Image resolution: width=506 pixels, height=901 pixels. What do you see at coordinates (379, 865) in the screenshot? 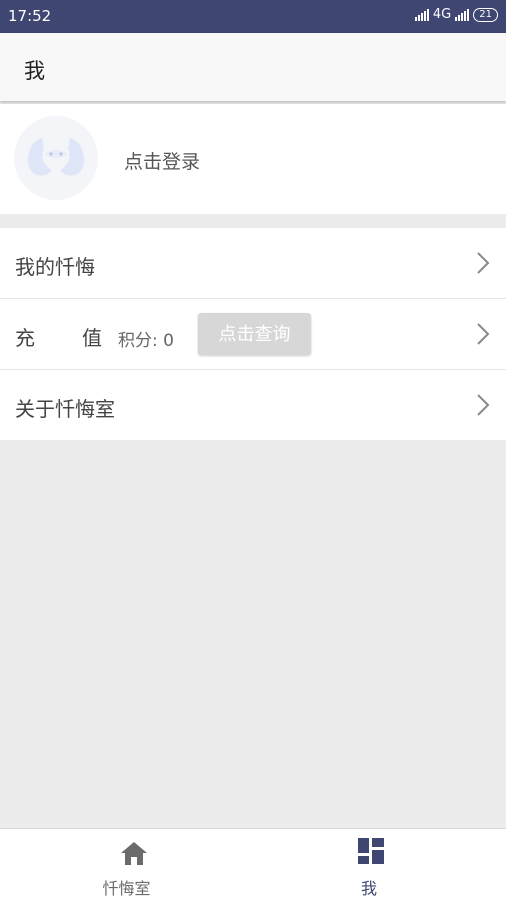
I see `tab-me: 我` at bounding box center [379, 865].